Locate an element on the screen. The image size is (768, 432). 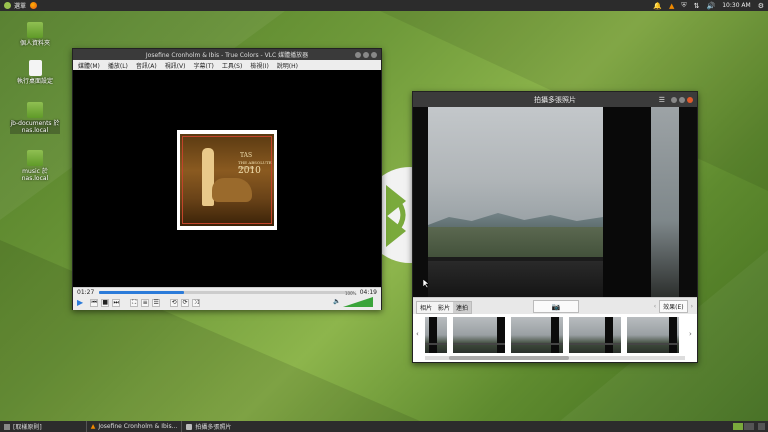
volume-percent: 100% is located at coordinates (351, 293).